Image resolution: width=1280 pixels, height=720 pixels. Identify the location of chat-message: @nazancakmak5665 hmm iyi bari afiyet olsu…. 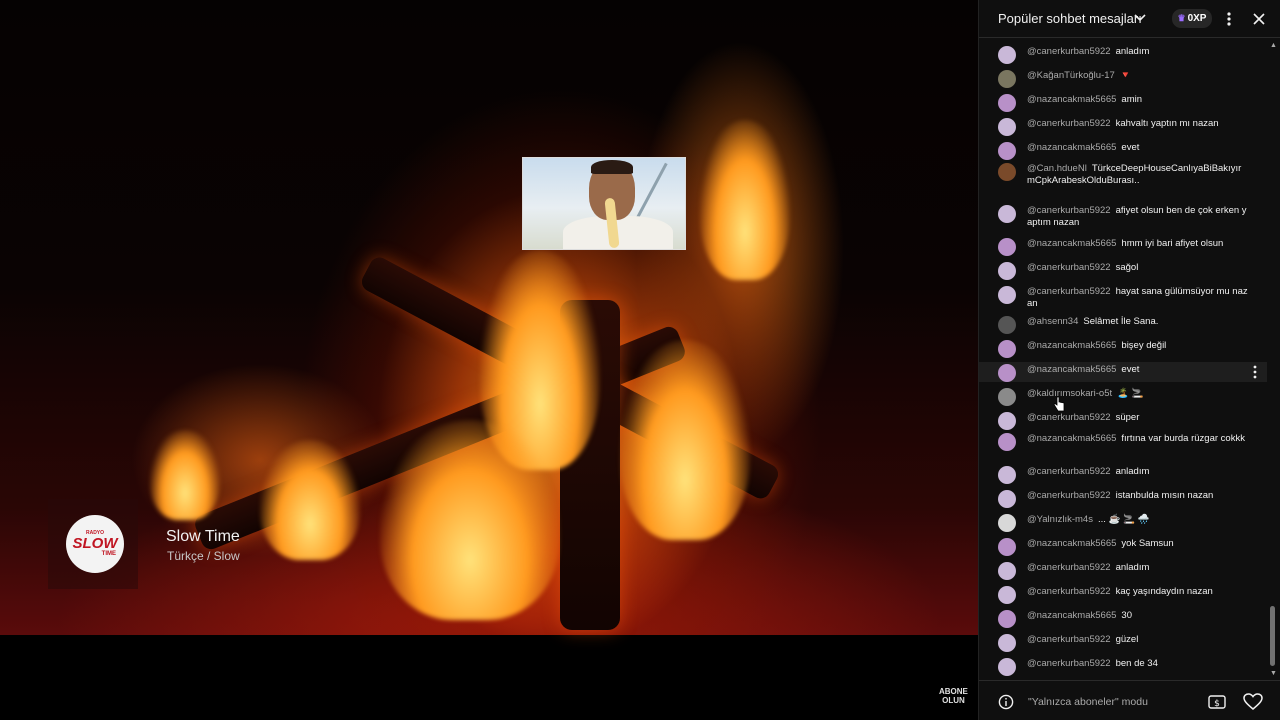
(1123, 248).